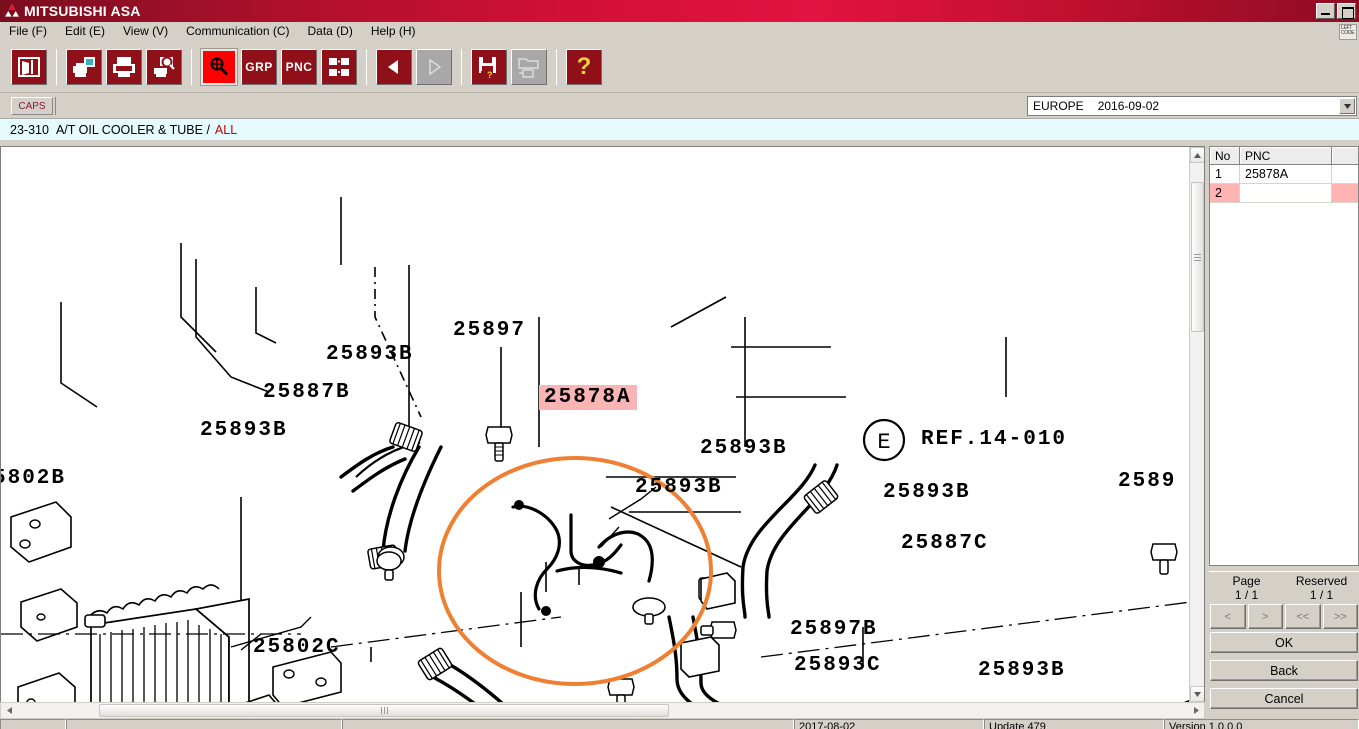 This screenshot has height=729, width=1359. I want to click on part-label-25897b: 25897B, so click(834, 629).